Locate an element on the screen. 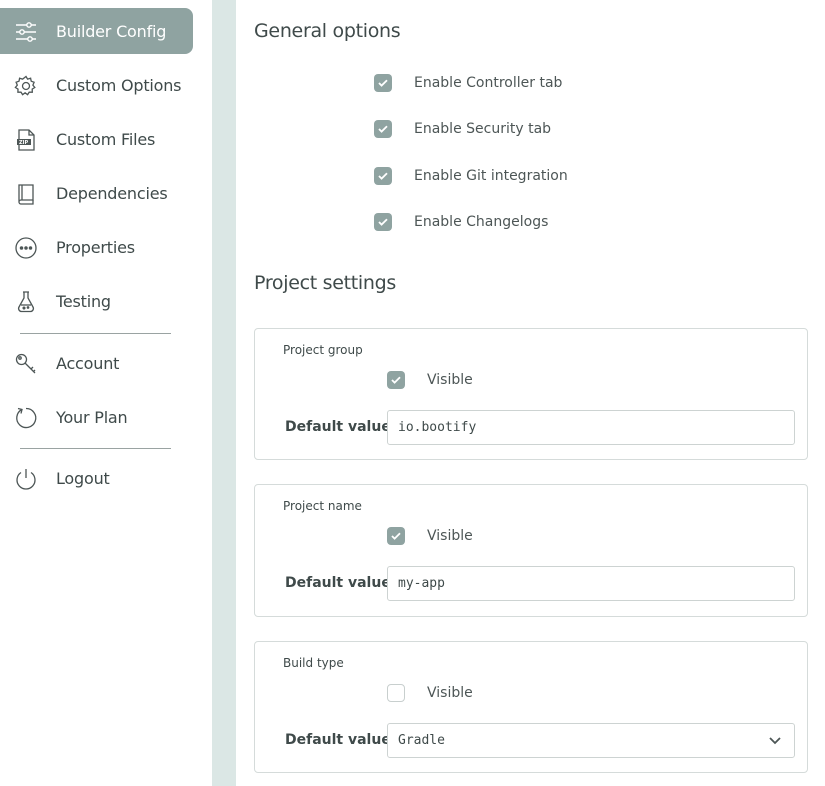 The image size is (825, 786). chevron-down-icon is located at coordinates (775, 742).